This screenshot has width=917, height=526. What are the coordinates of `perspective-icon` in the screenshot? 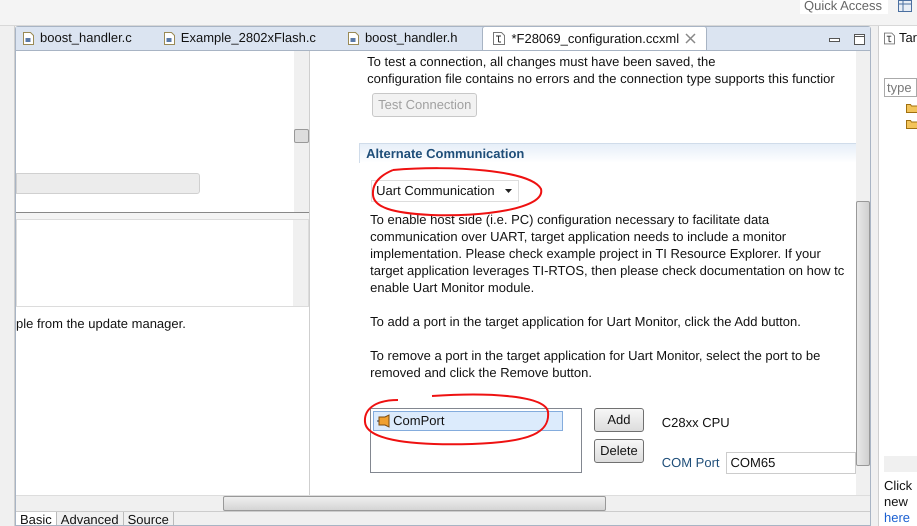 It's located at (905, 6).